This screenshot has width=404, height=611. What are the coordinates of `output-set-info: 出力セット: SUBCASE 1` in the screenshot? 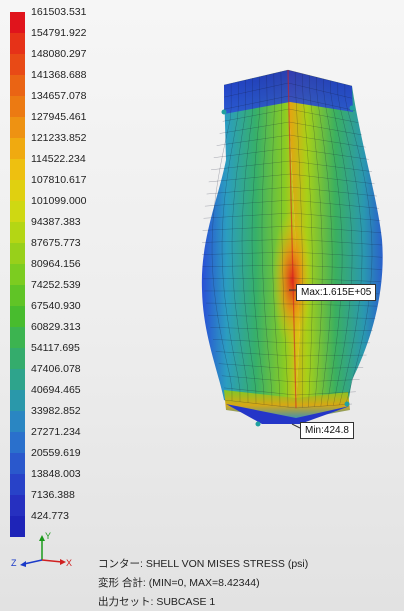 It's located at (157, 602).